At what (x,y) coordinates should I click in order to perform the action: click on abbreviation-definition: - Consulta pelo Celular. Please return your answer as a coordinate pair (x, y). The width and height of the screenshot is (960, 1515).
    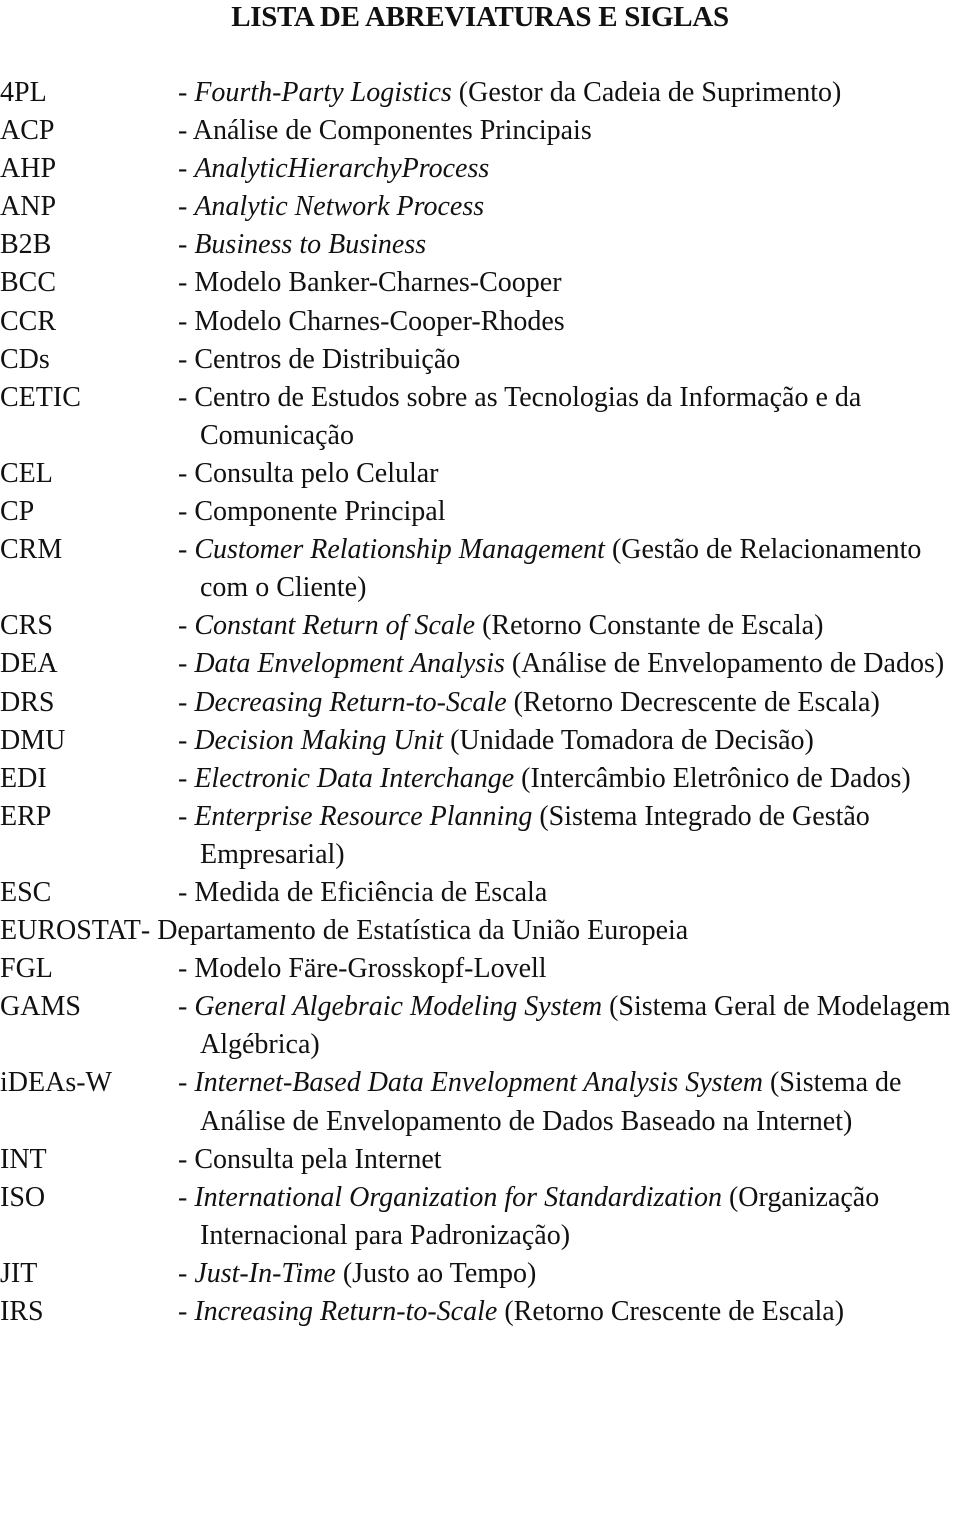
    Looking at the image, I should click on (569, 474).